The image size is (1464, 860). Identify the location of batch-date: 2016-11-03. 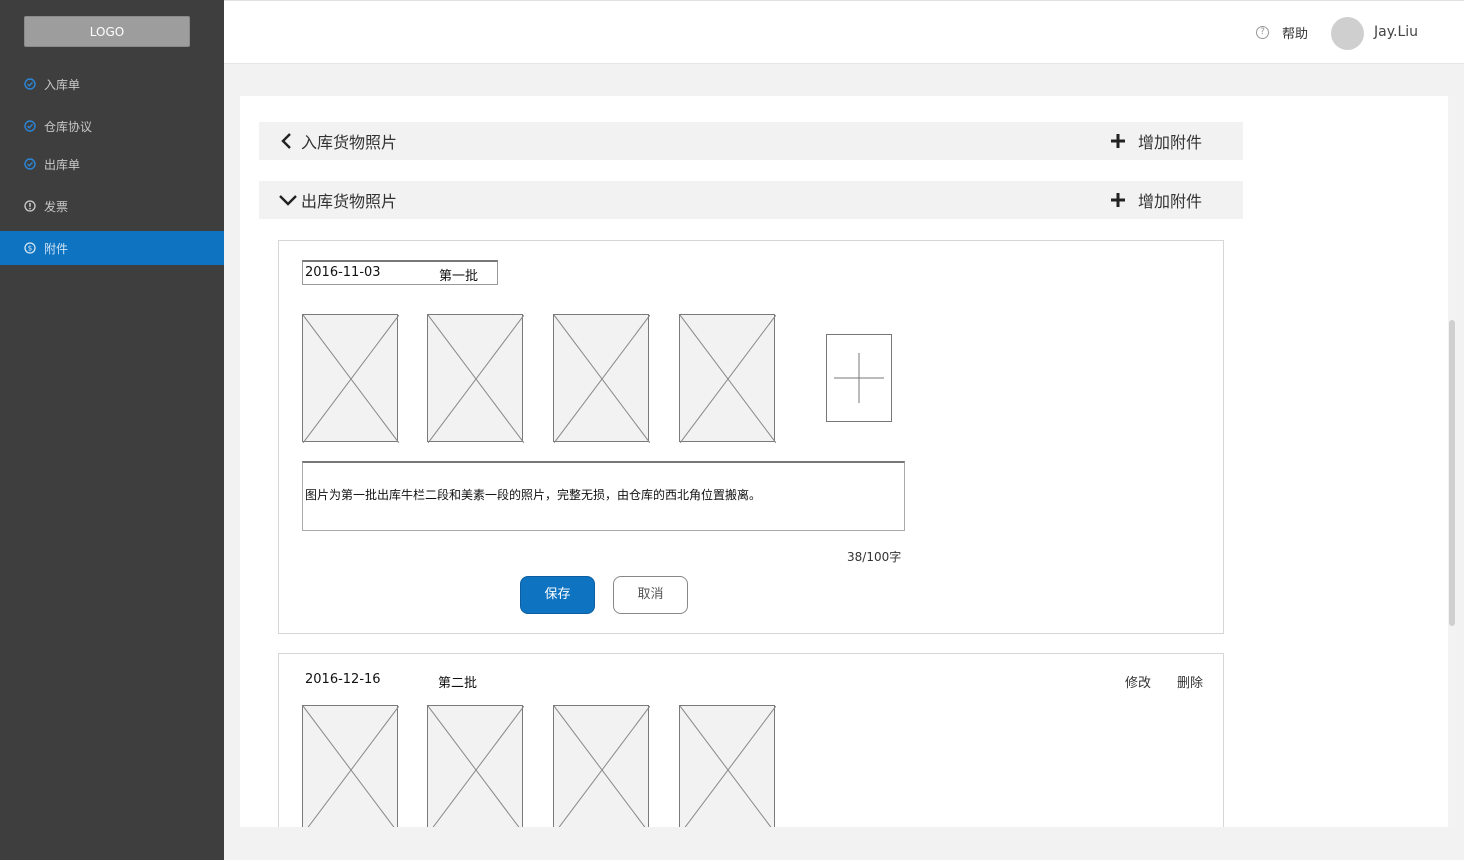
(343, 272).